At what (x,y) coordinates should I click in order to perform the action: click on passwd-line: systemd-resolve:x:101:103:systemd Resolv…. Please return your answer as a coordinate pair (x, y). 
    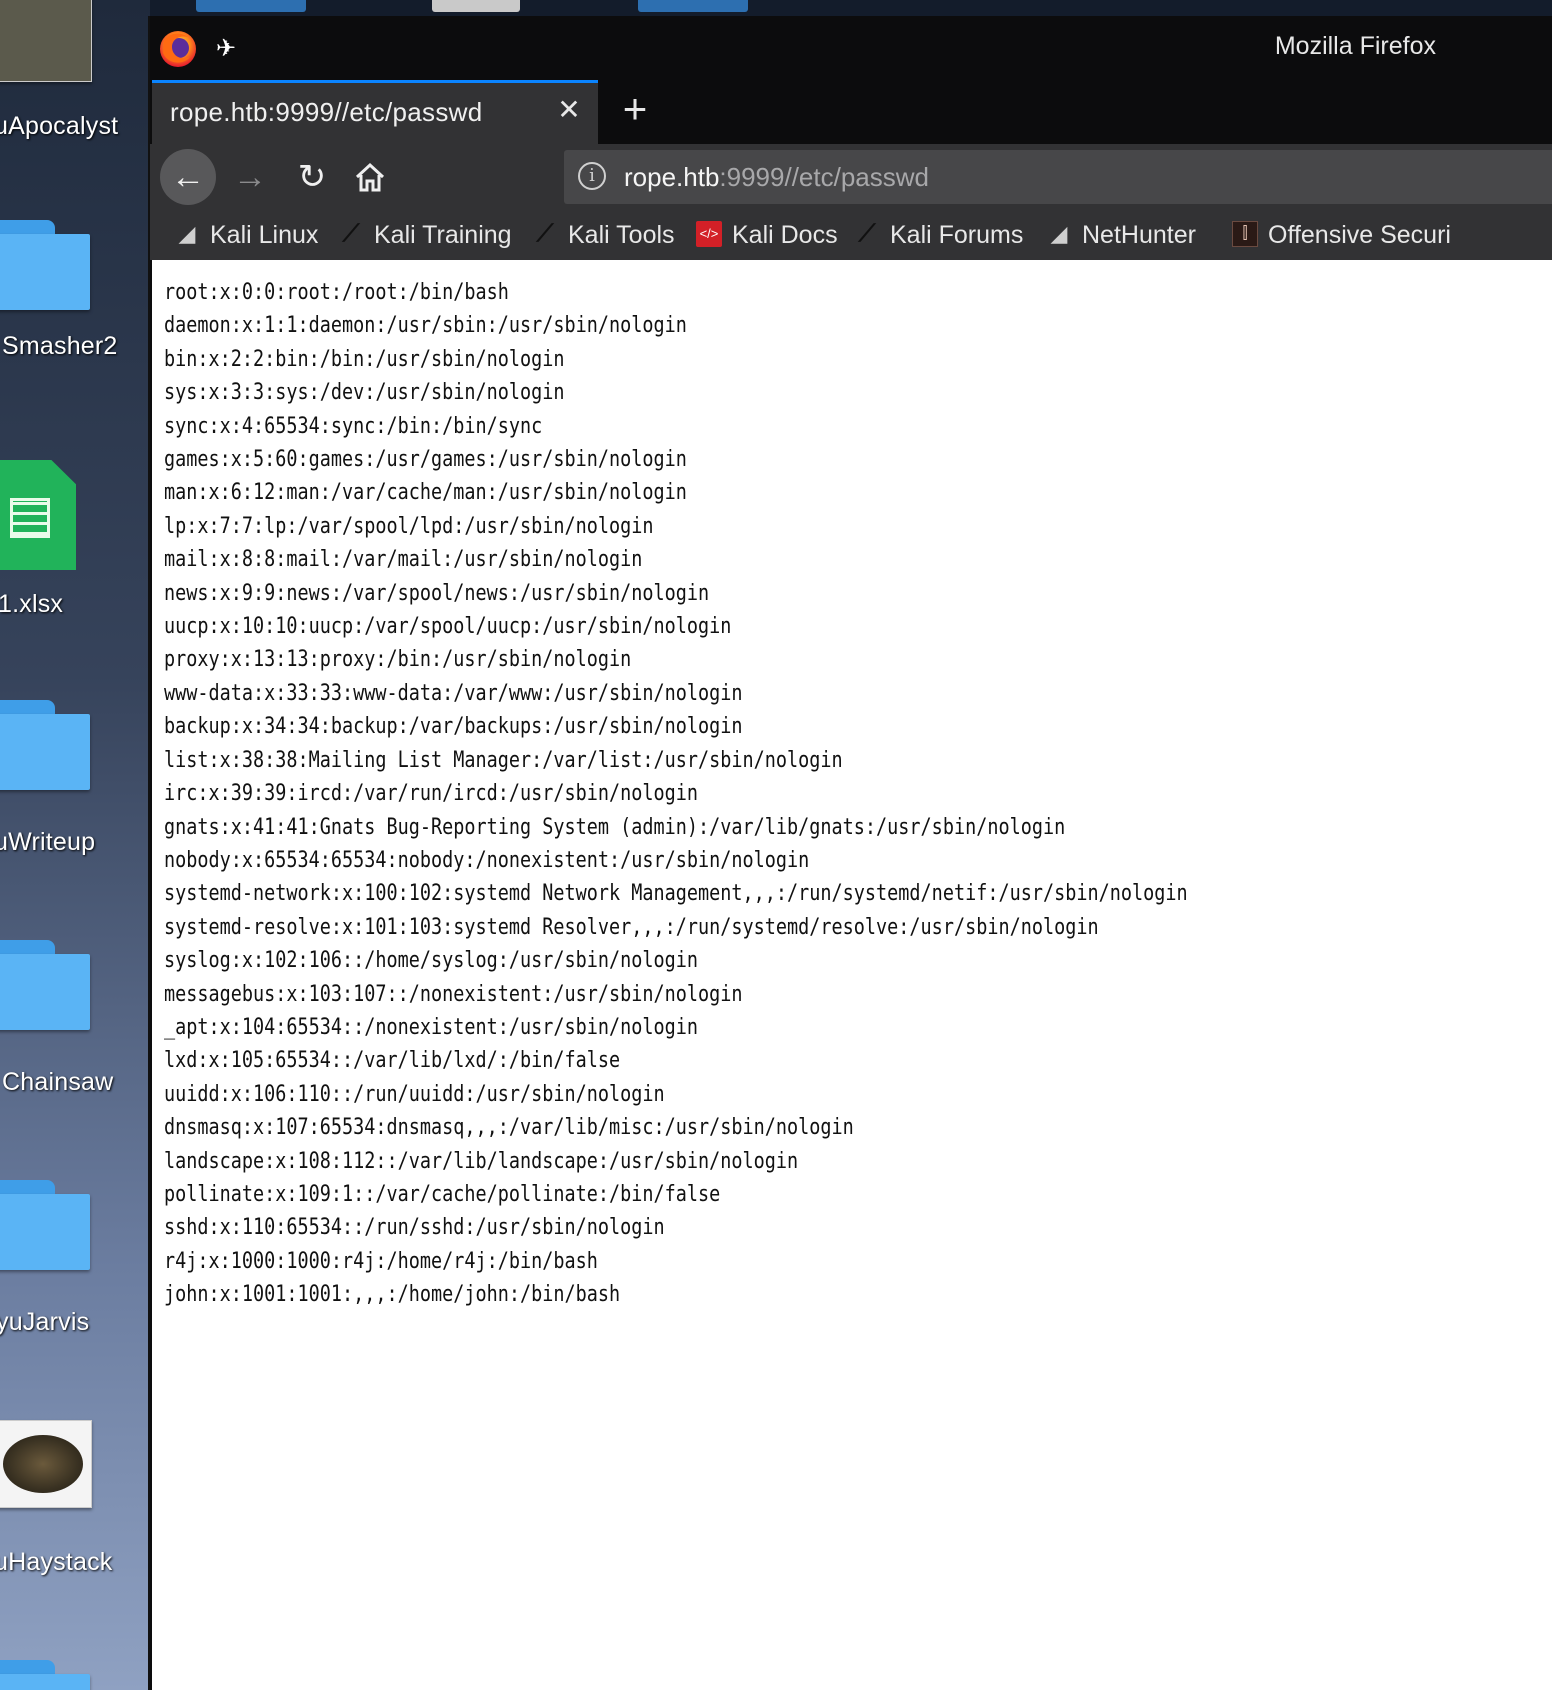
    Looking at the image, I should click on (631, 927).